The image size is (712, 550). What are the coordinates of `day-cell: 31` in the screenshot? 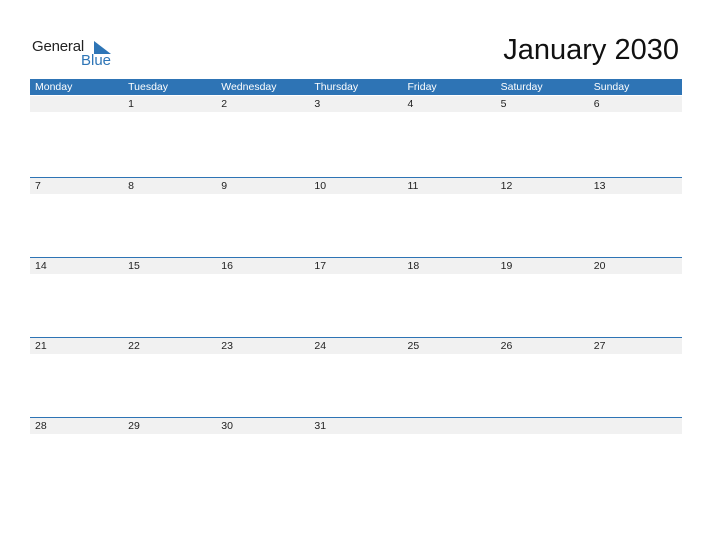 It's located at (320, 426).